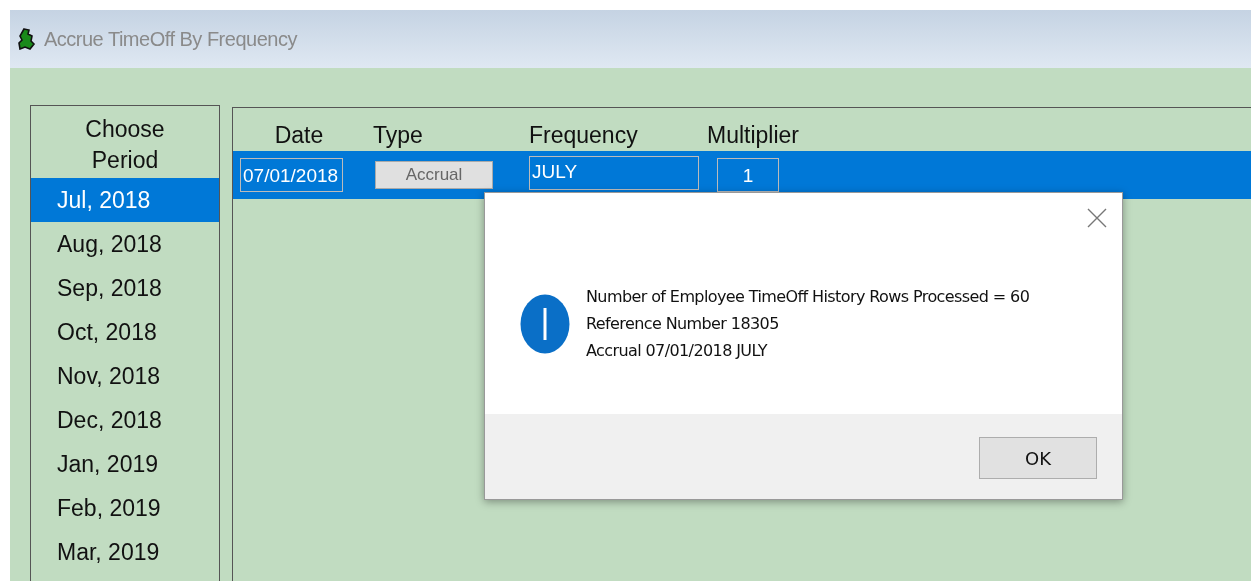 The image size is (1251, 581). Describe the element at coordinates (125, 145) in the screenshot. I see `period-list-heading: Choose Period` at that location.